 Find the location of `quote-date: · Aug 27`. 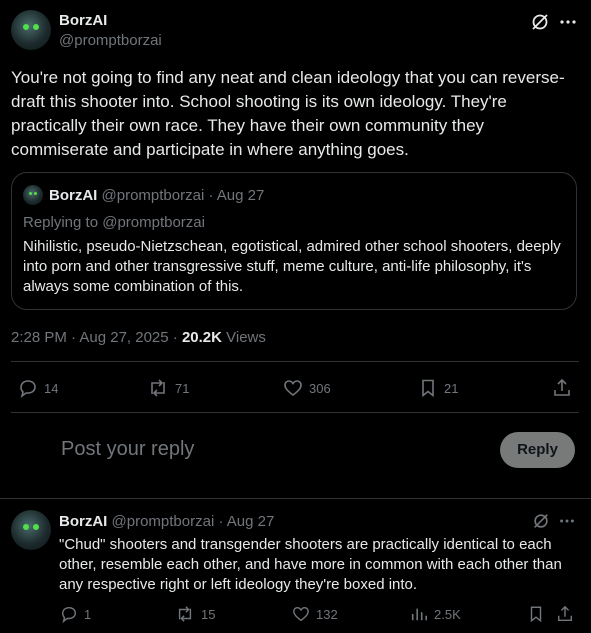

quote-date: · Aug 27 is located at coordinates (236, 195).